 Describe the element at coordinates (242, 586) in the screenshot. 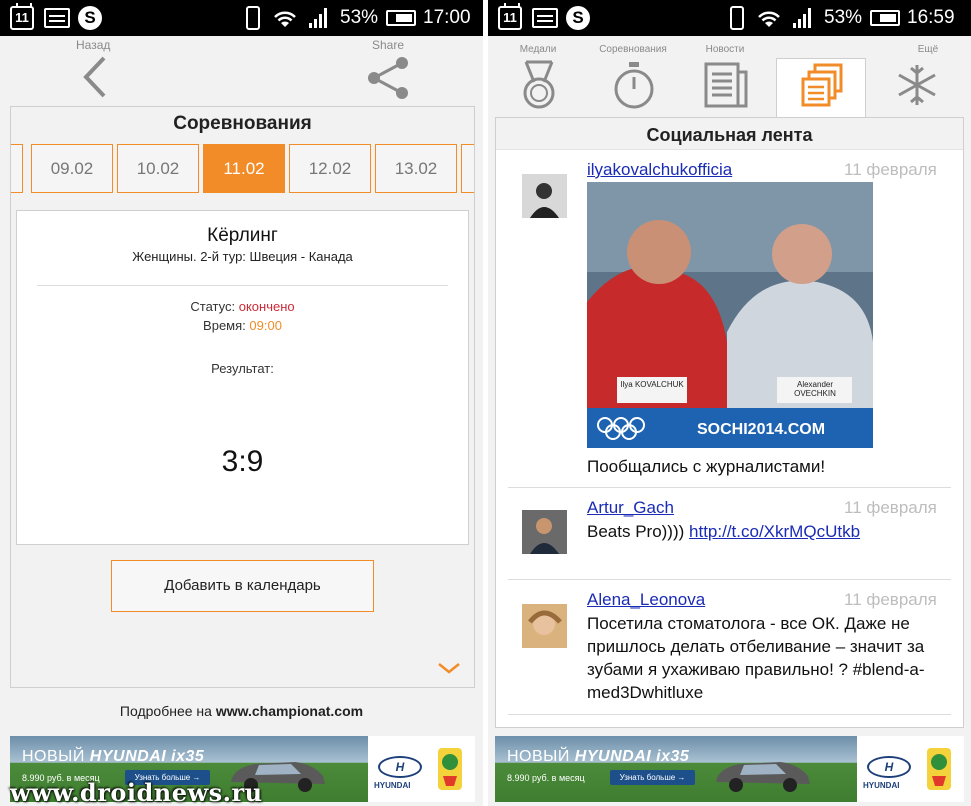

I see `add-to-calendar-button: Добавить в календарь` at that location.